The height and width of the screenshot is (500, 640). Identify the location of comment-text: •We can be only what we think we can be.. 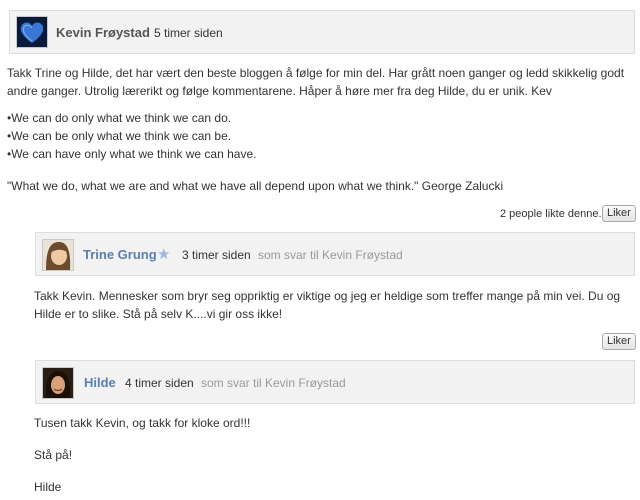
(119, 136).